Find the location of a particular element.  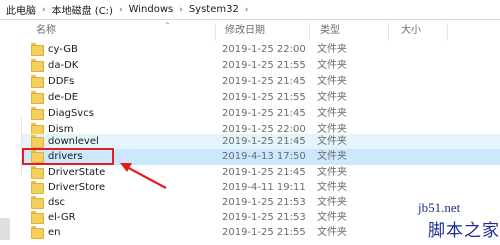

column-size-header: 大小 is located at coordinates (411, 31).